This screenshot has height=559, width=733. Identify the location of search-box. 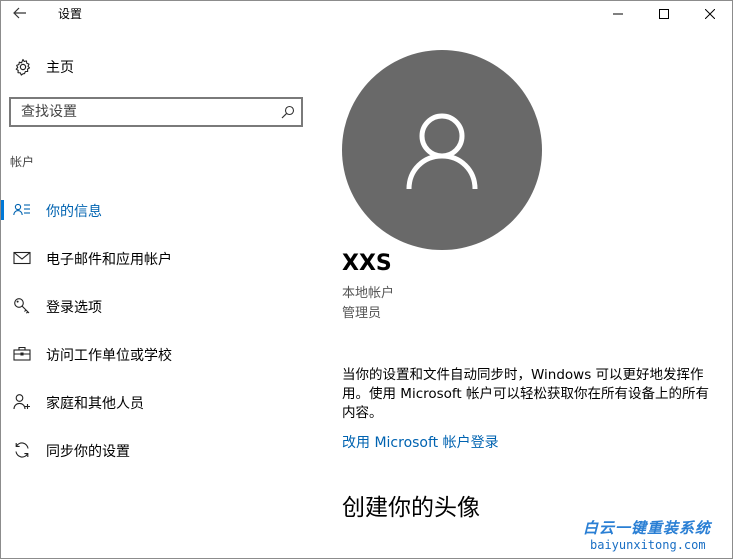
(156, 112).